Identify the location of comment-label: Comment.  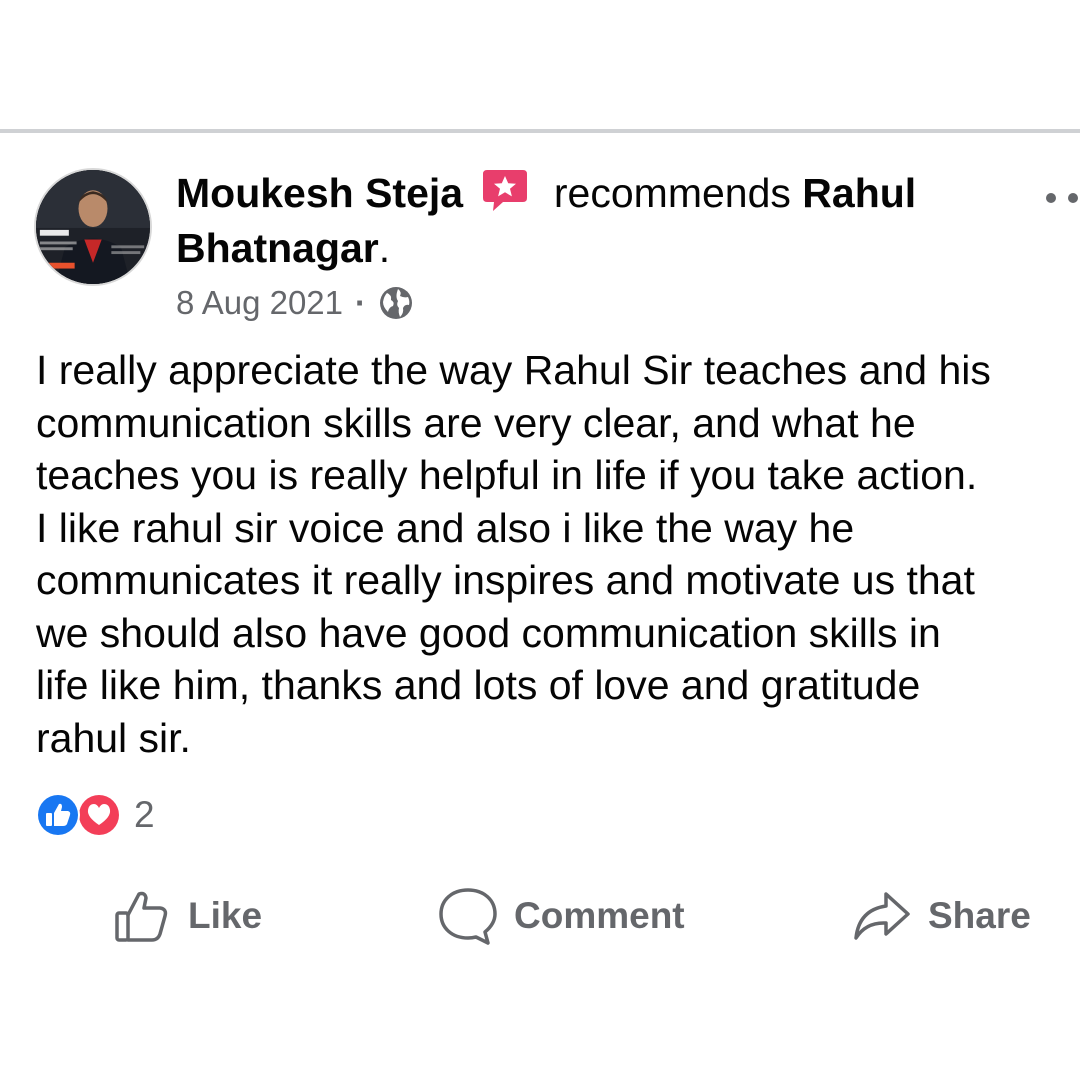
(599, 915).